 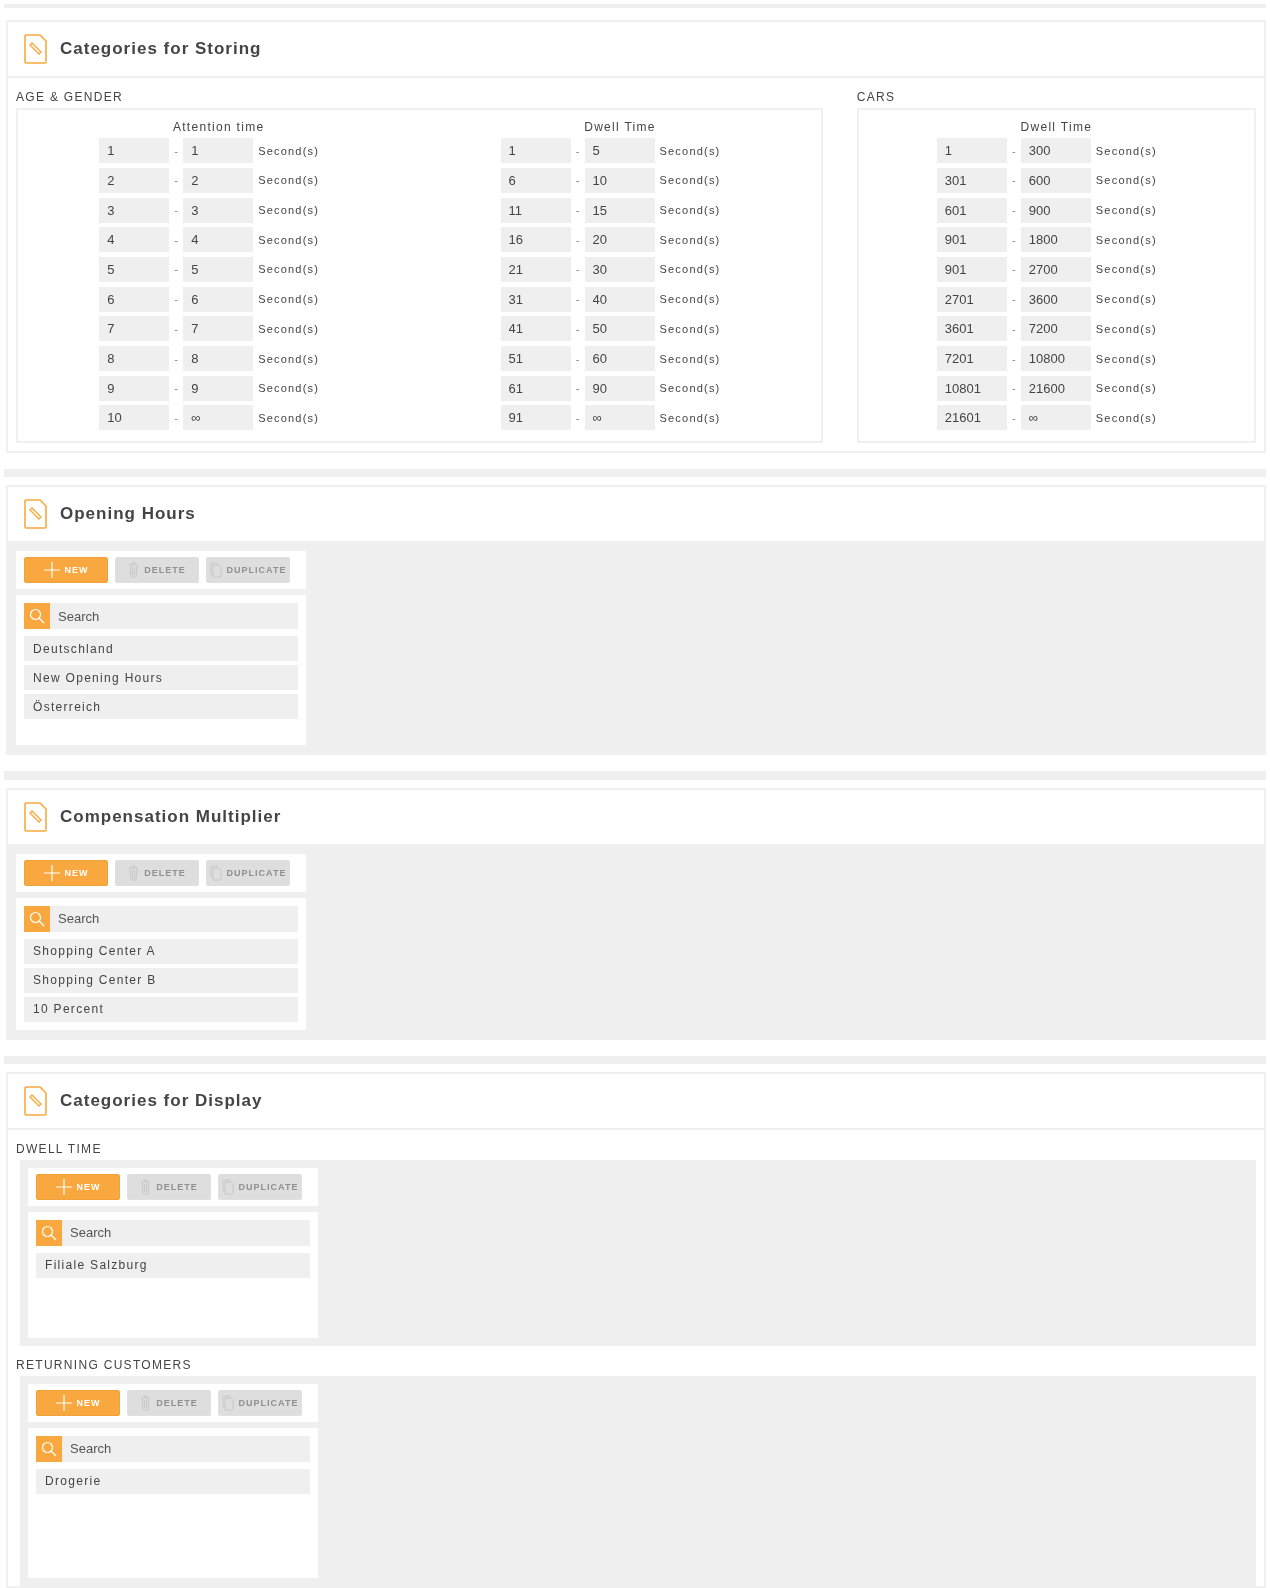 I want to click on list-item: 10 Percent, so click(x=161, y=1009).